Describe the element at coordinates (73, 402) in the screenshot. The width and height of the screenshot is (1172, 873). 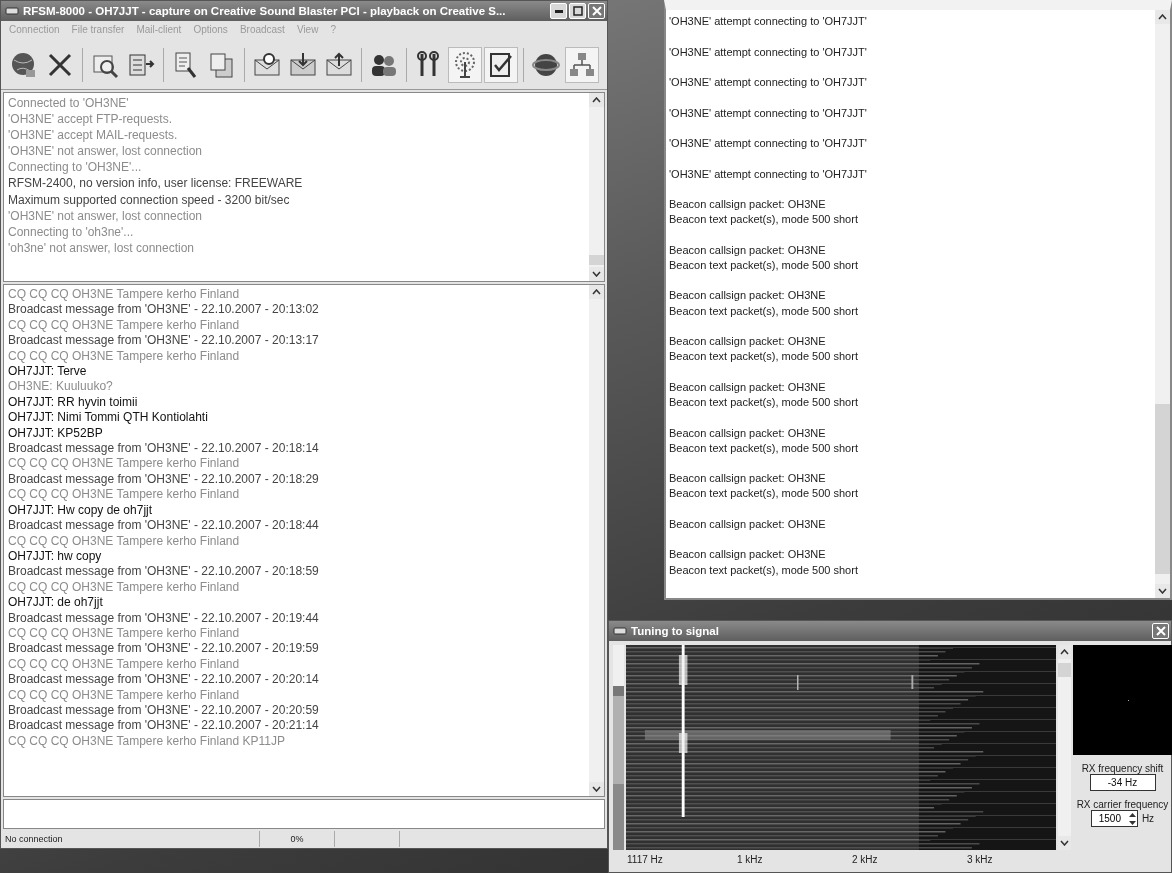
I see `log-line: OH7JJT: RR hyvin toimii` at that location.